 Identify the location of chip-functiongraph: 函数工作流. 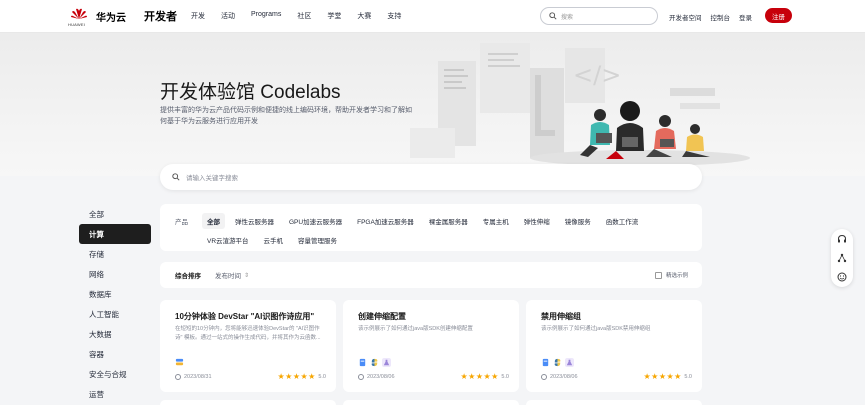
(622, 221).